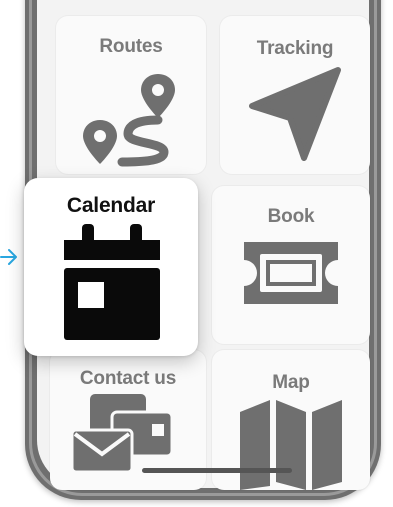 Image resolution: width=393 pixels, height=507 pixels. I want to click on tile-tracking: Tracking, so click(295, 95).